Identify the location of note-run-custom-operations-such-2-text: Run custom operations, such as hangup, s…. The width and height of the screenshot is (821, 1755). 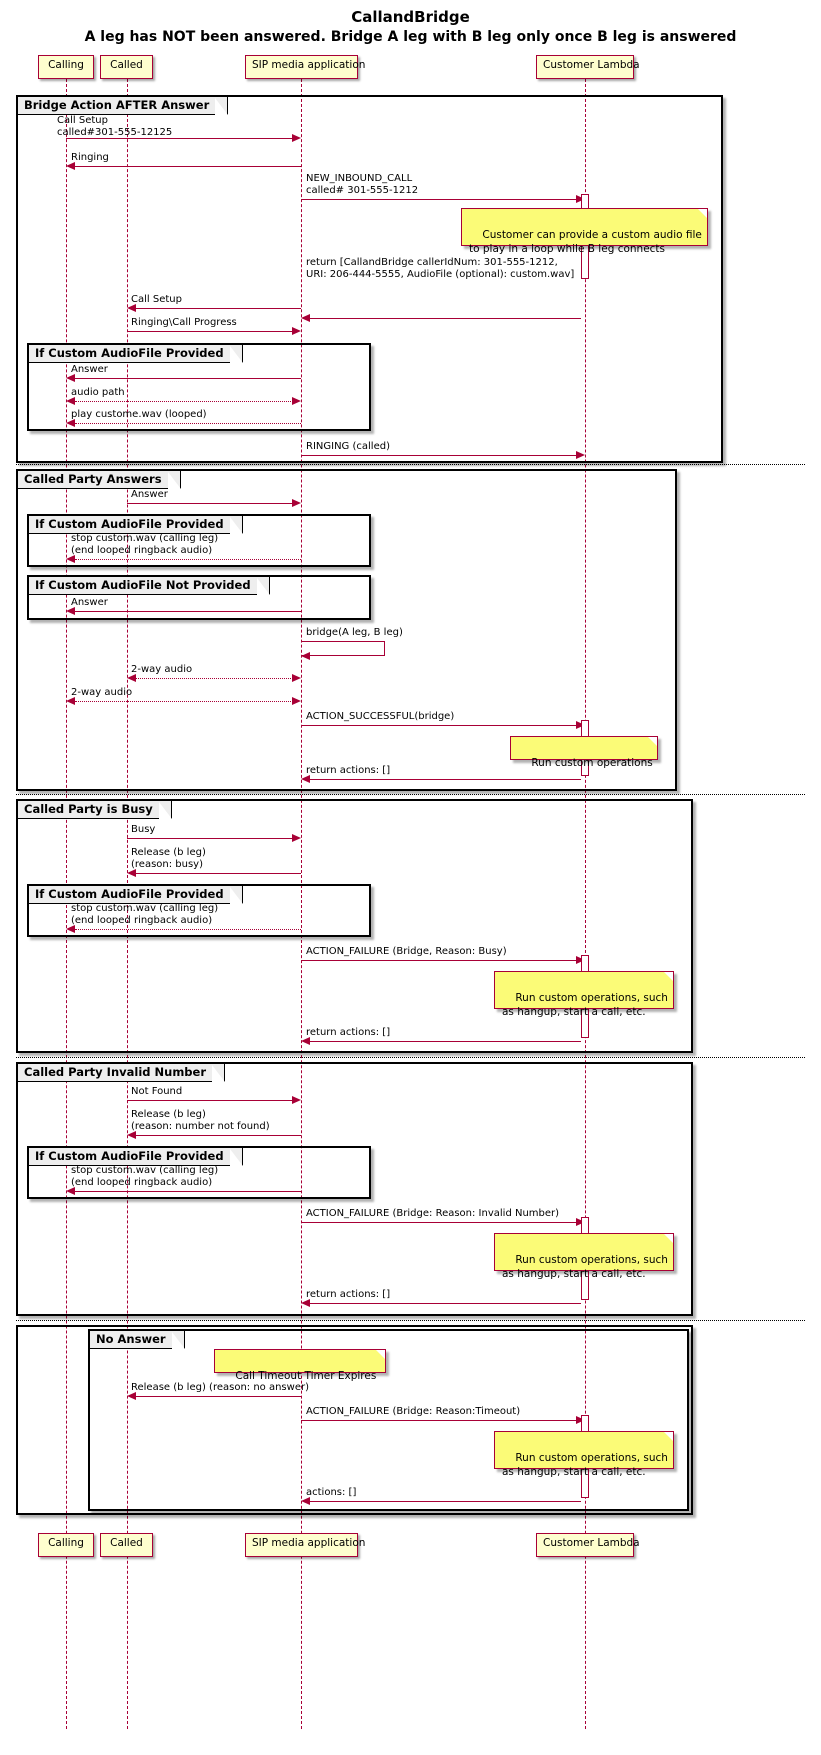
(585, 1267).